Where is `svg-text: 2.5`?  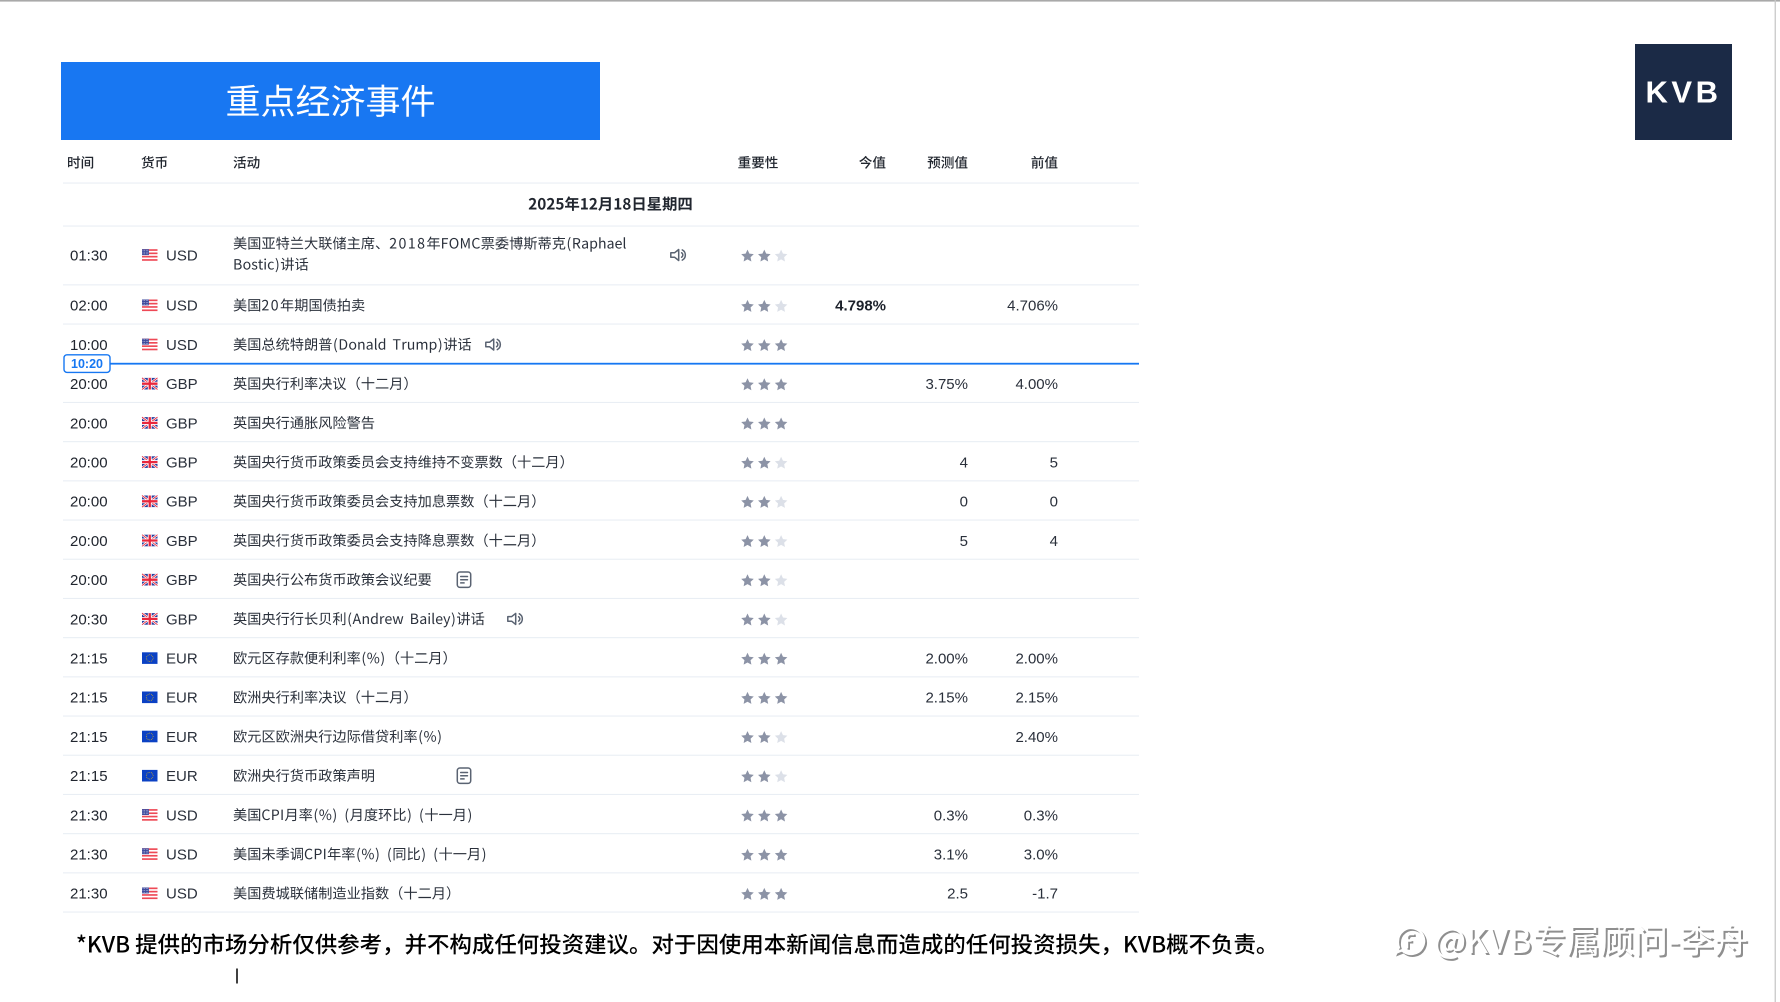 svg-text: 2.5 is located at coordinates (957, 894).